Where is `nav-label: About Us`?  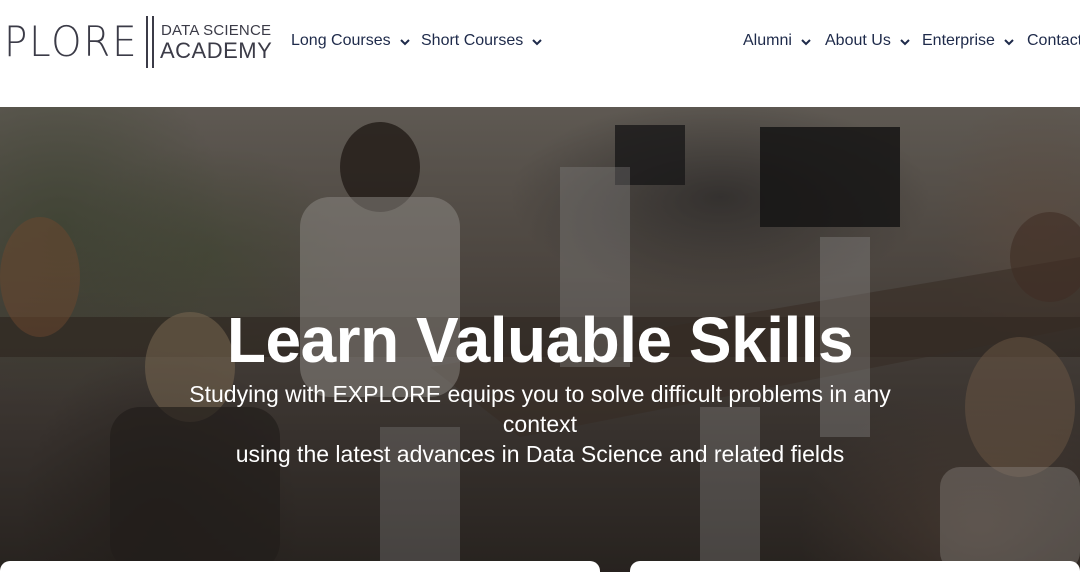 nav-label: About Us is located at coordinates (858, 40).